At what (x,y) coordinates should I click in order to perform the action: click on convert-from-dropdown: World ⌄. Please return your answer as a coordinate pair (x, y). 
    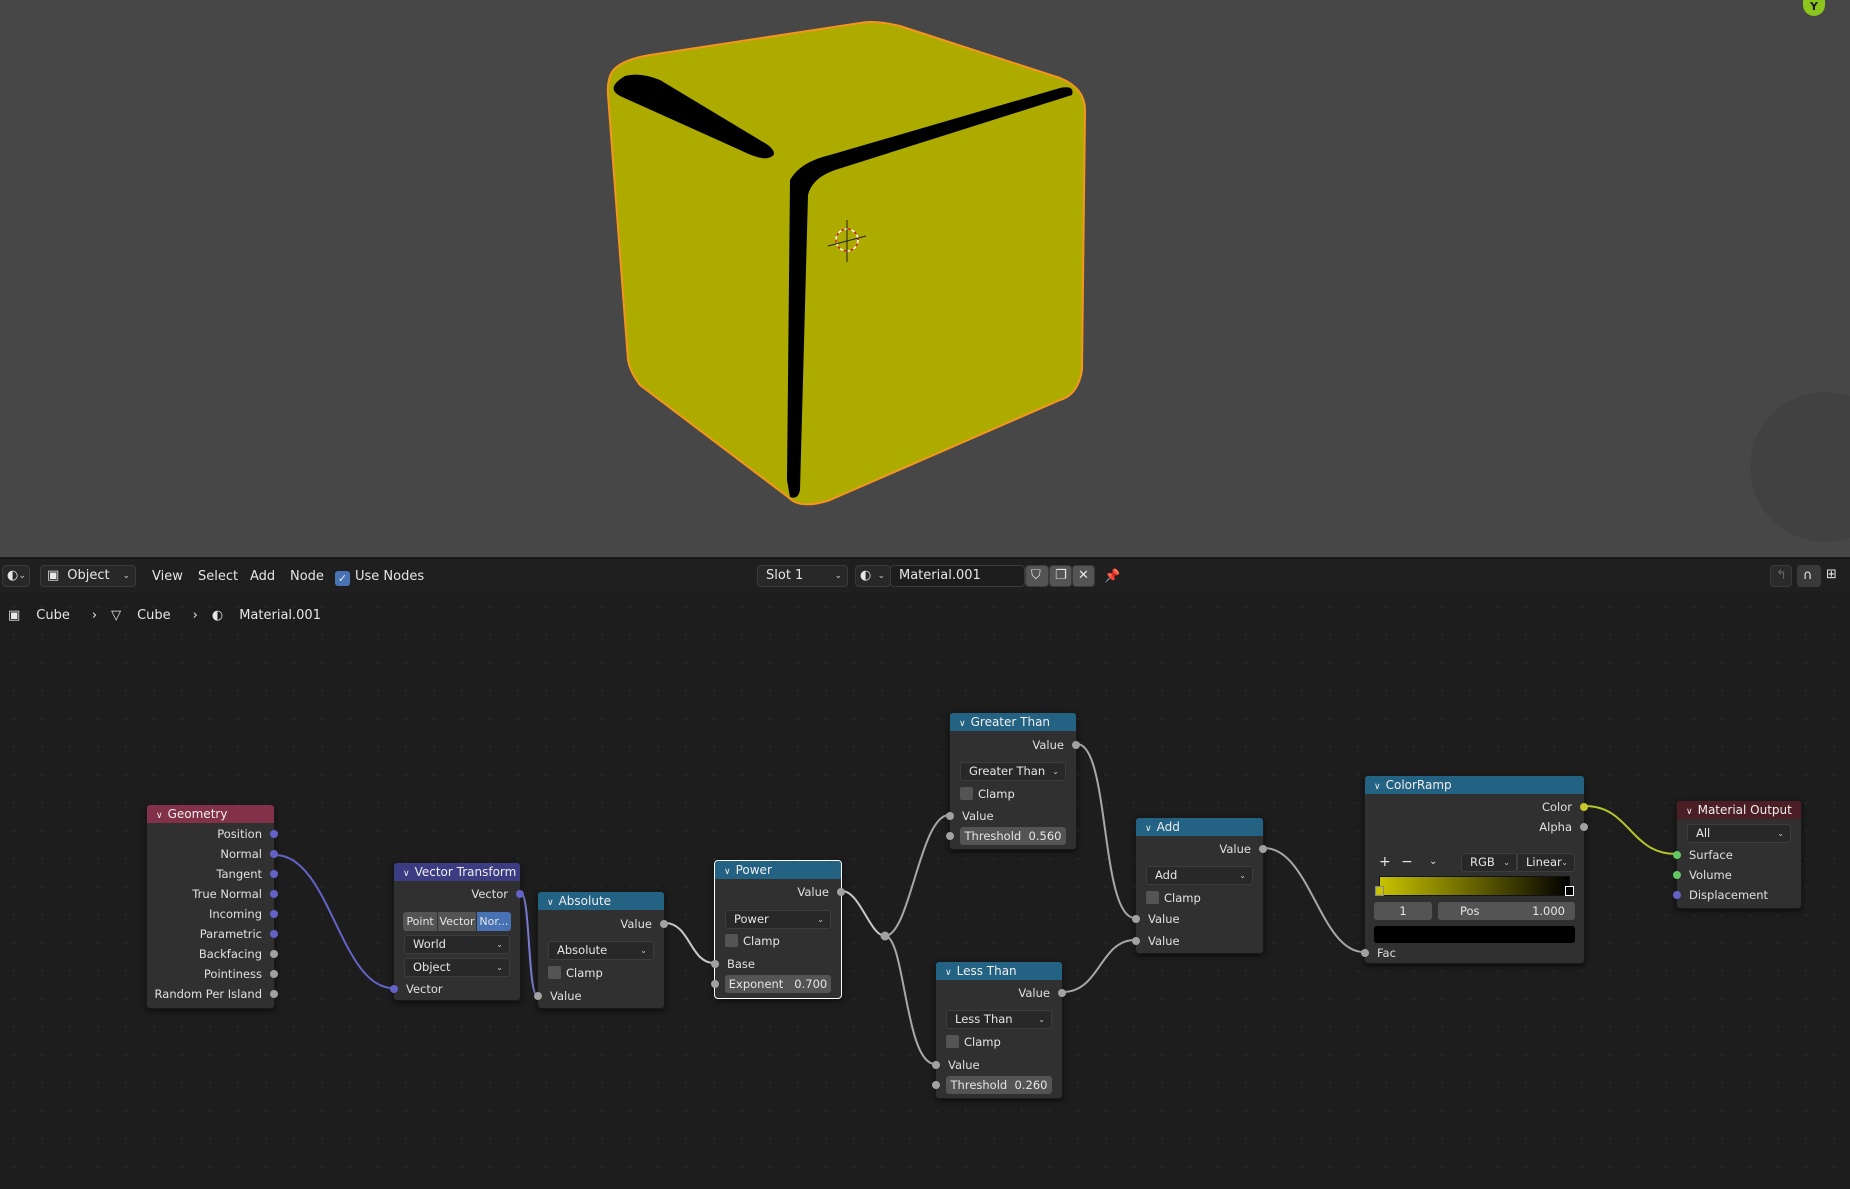
    Looking at the image, I should click on (457, 944).